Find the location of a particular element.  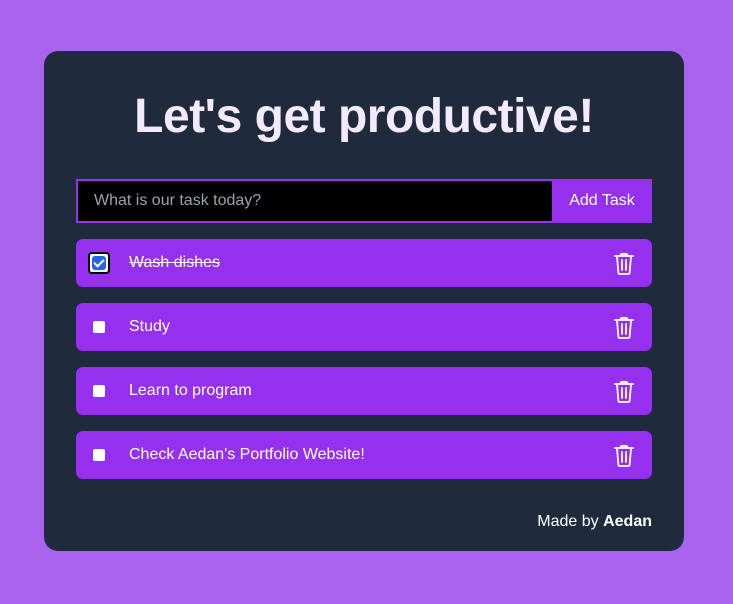

task-item-1: Study is located at coordinates (364, 327).